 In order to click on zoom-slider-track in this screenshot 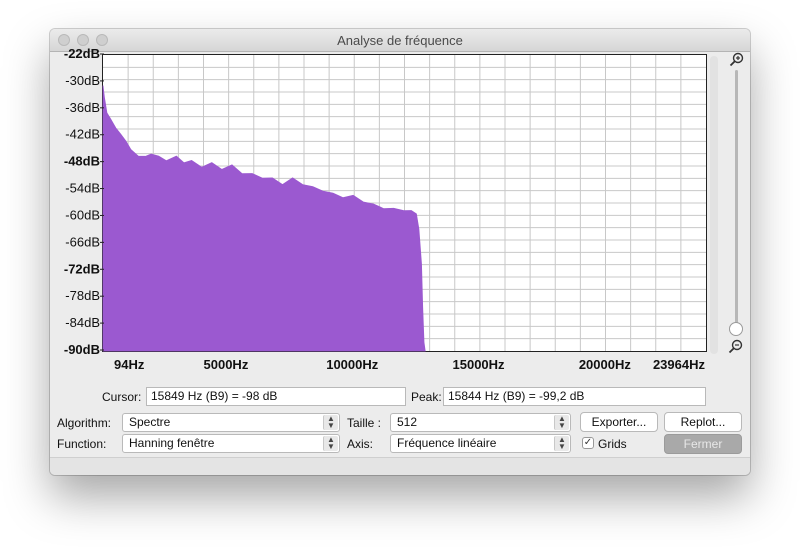, I will do `click(736, 197)`.